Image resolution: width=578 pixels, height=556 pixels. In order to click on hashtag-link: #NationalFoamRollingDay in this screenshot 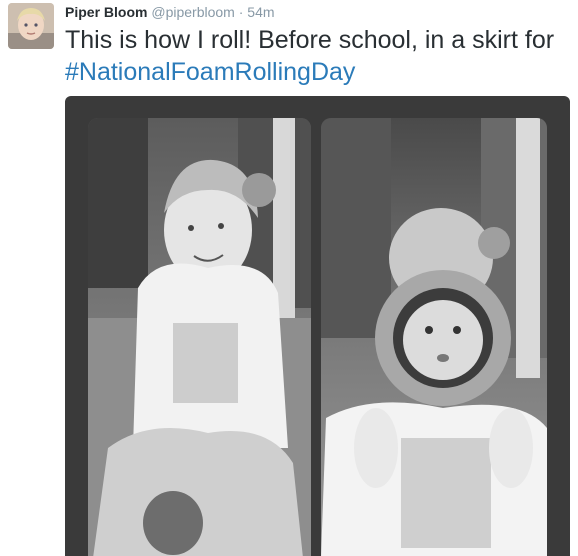, I will do `click(210, 72)`.